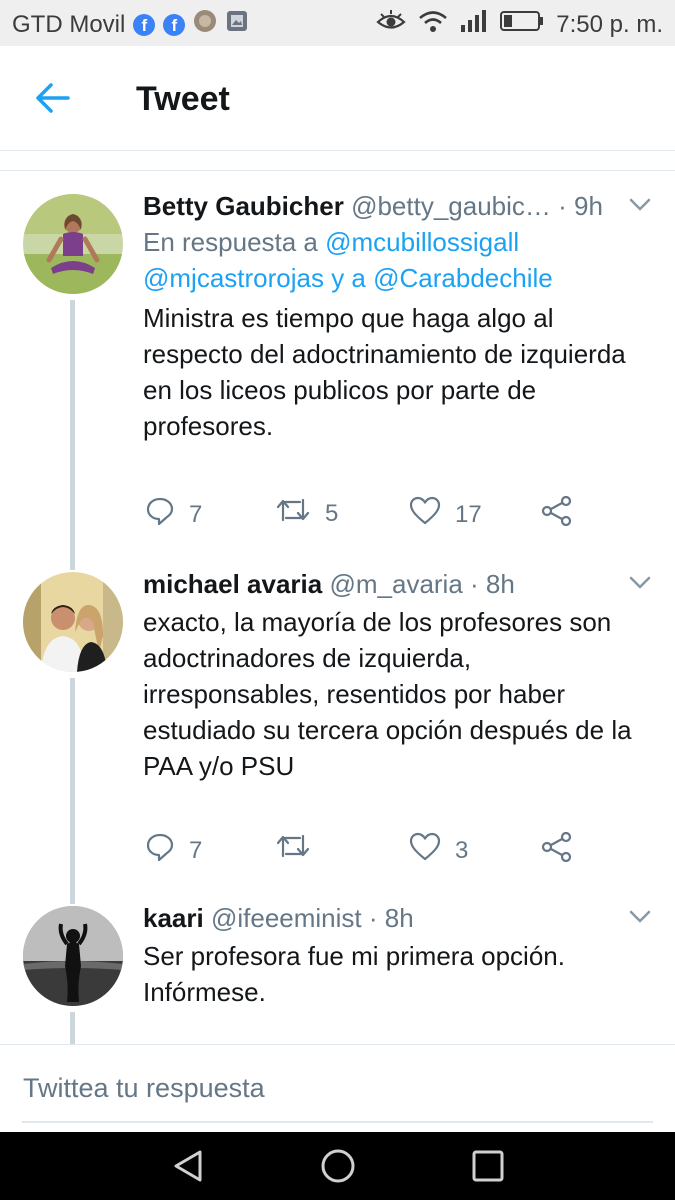 The width and height of the screenshot is (675, 1200). What do you see at coordinates (580, 206) in the screenshot?
I see `tweet-time: · 9h` at bounding box center [580, 206].